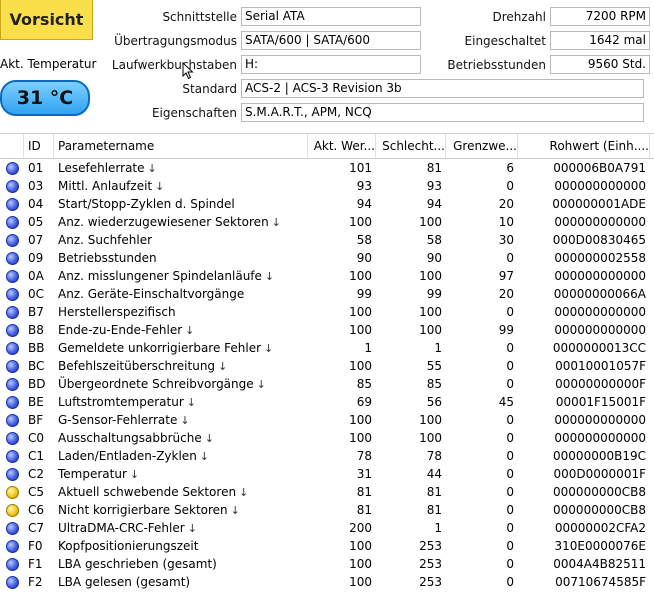  I want to click on table-row: C2 Temperatur ↓ 31 44 0 000D0000001F, so click(327, 474).